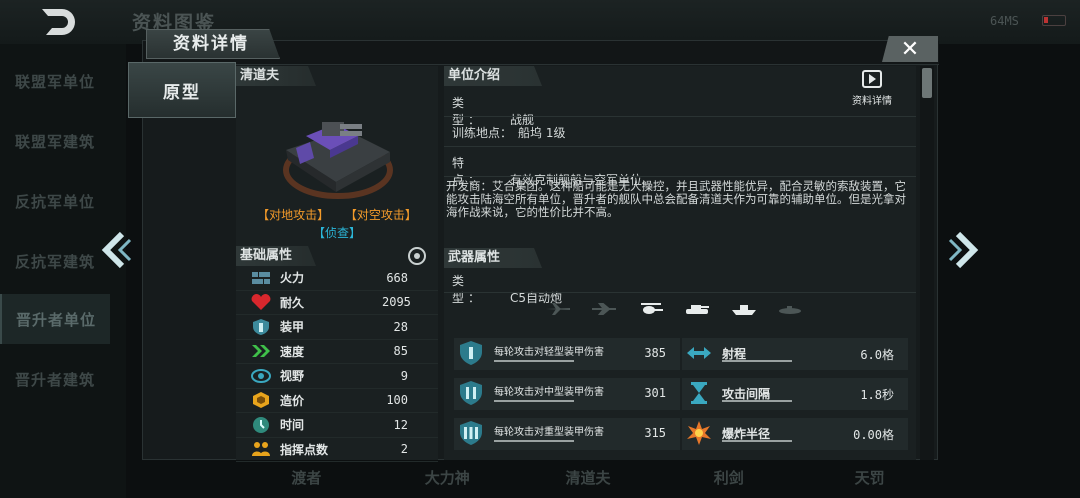  What do you see at coordinates (509, 133) in the screenshot?
I see `training-site-line: 训练地点： 船坞 1级` at bounding box center [509, 133].